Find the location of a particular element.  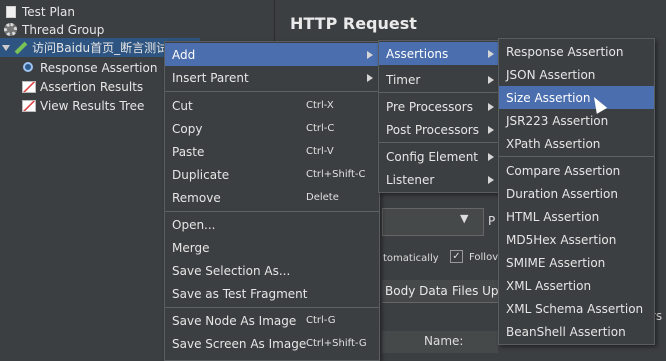

tree-item-label: Response Assertion is located at coordinates (99, 67).